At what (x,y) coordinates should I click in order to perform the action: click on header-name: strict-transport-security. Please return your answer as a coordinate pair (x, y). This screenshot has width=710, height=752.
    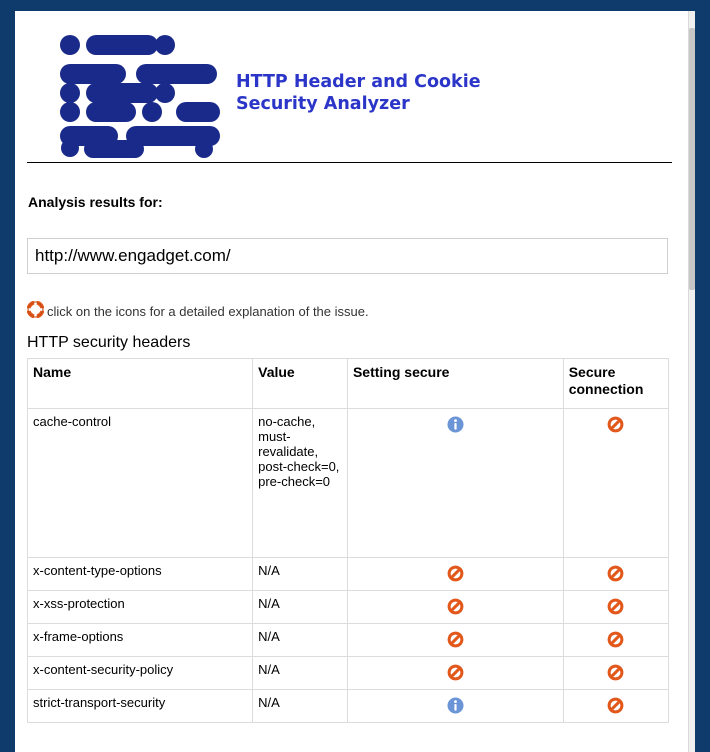
    Looking at the image, I should click on (140, 706).